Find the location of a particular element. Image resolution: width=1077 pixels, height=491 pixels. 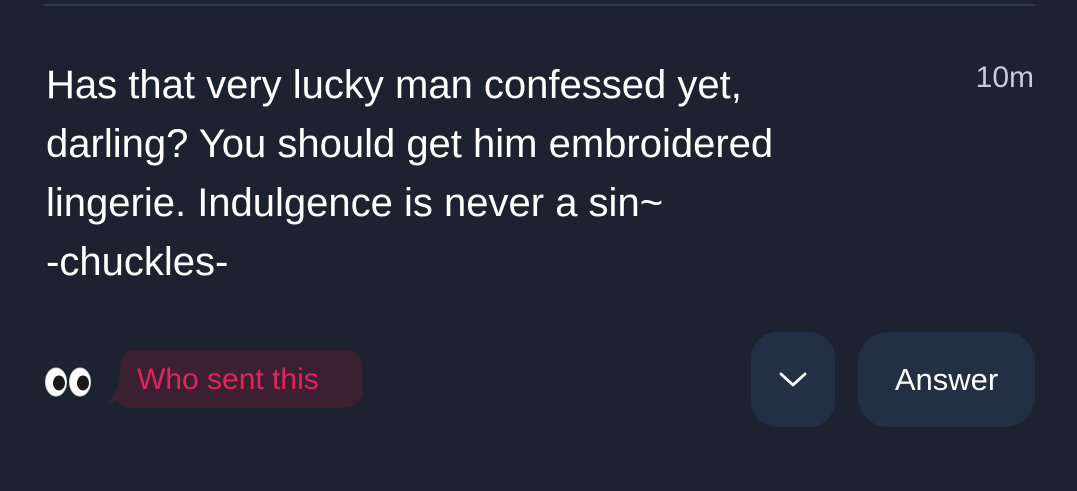

who-sent-this-button: Who sent this is located at coordinates (234, 379).